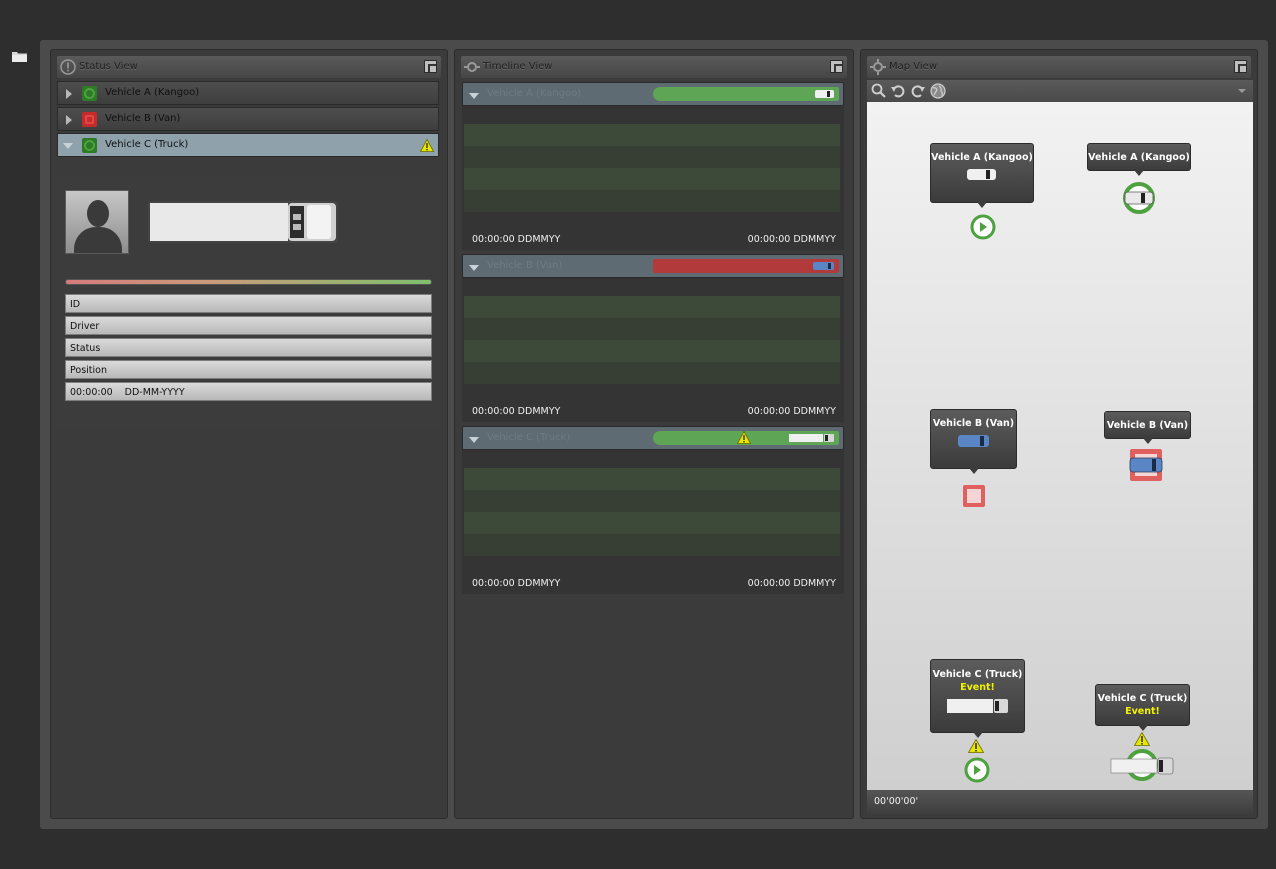  Describe the element at coordinates (19, 56) in the screenshot. I see `folder-icon` at that location.